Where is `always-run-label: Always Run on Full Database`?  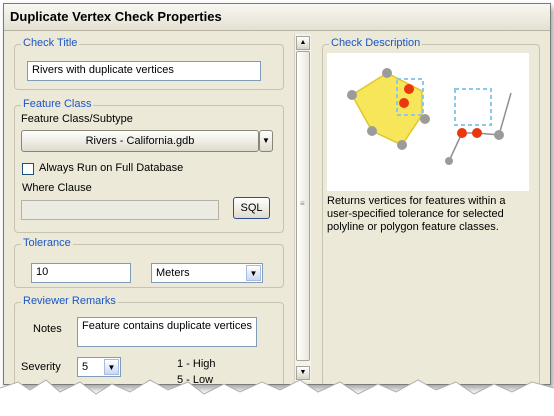
always-run-label: Always Run on Full Database is located at coordinates (111, 168).